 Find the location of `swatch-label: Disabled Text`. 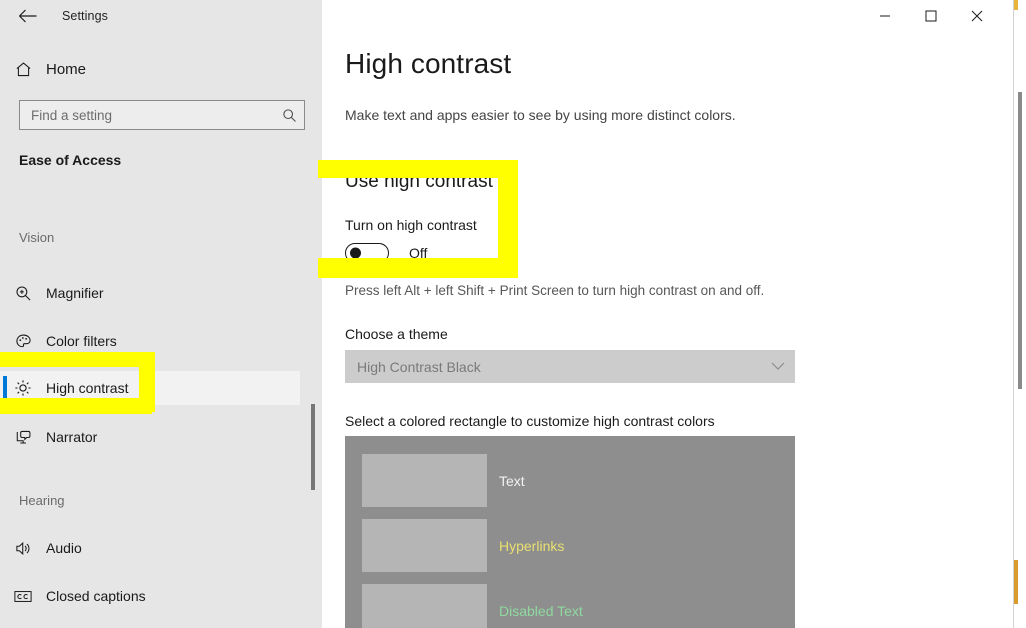

swatch-label: Disabled Text is located at coordinates (541, 610).